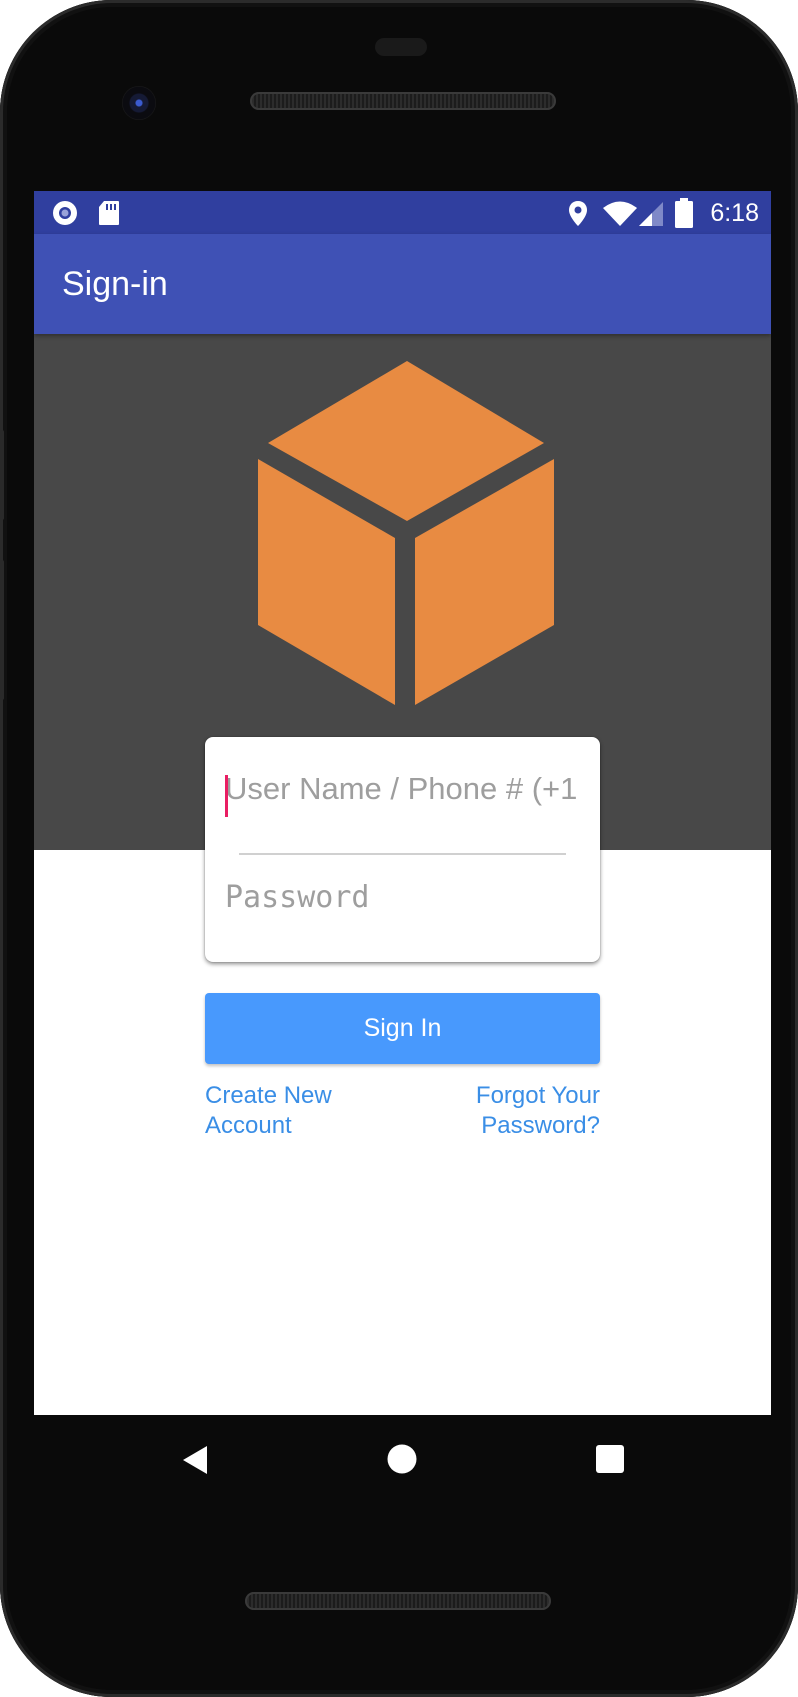 This screenshot has height=1697, width=798. I want to click on location-icon, so click(578, 213).